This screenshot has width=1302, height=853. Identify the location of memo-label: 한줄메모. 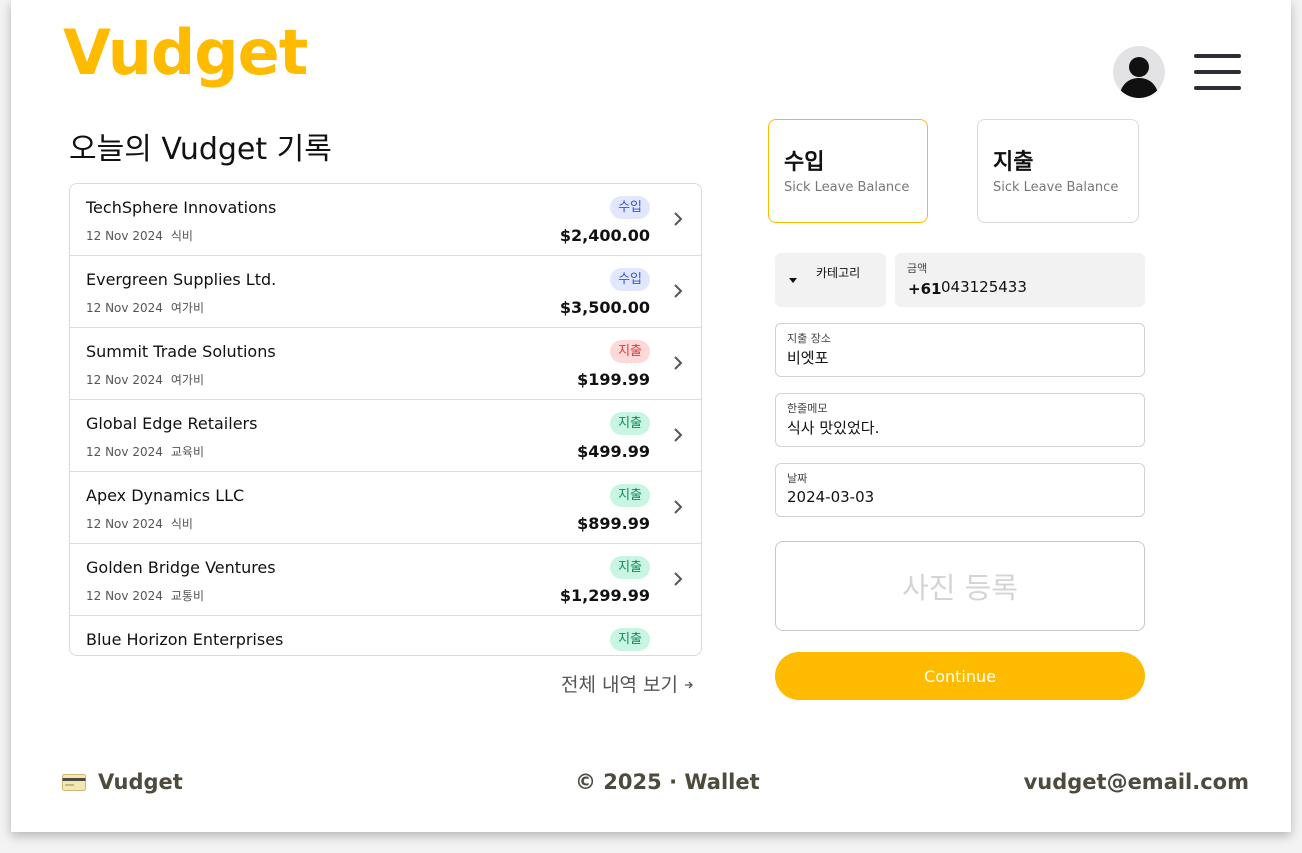
(807, 408).